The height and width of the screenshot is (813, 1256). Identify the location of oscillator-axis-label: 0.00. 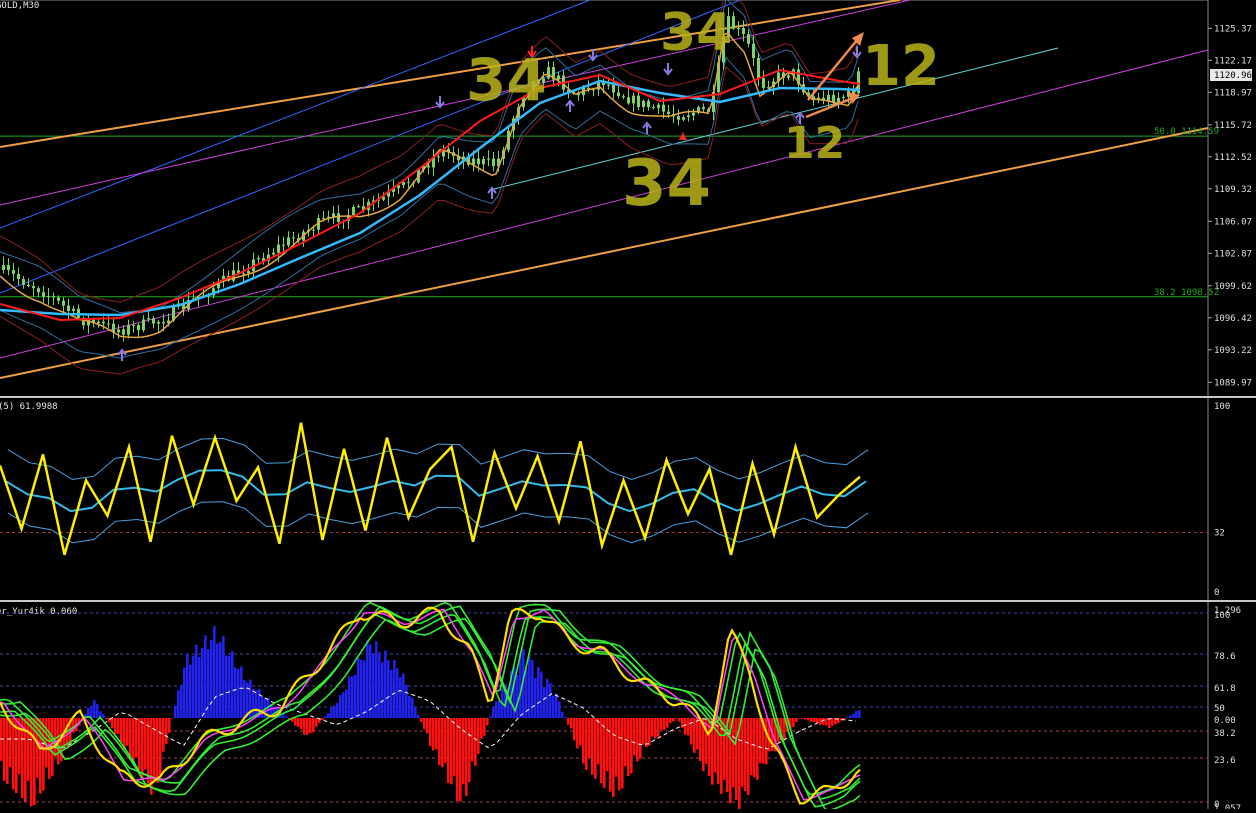
(1225, 721).